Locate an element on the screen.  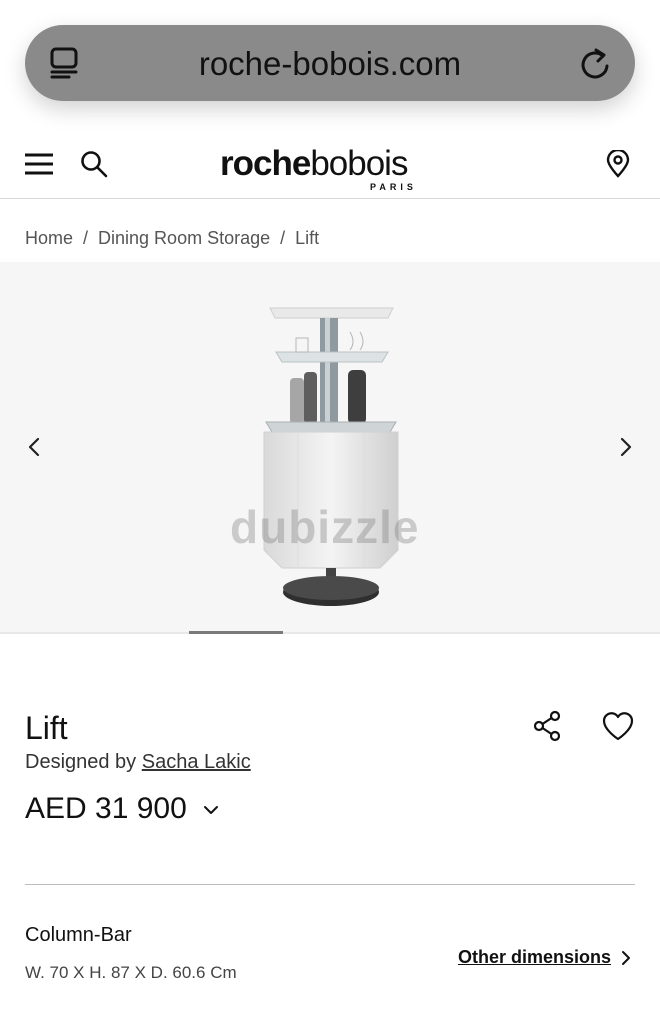
other-dimensions-link: Other dimensions is located at coordinates (534, 957).